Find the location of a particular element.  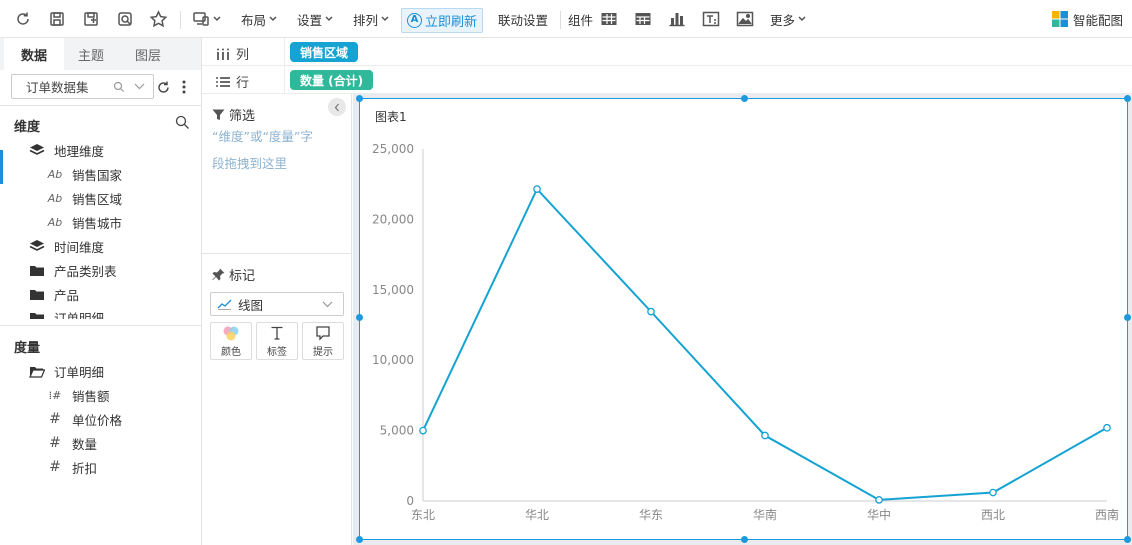

columns-label: 列 is located at coordinates (243, 55).